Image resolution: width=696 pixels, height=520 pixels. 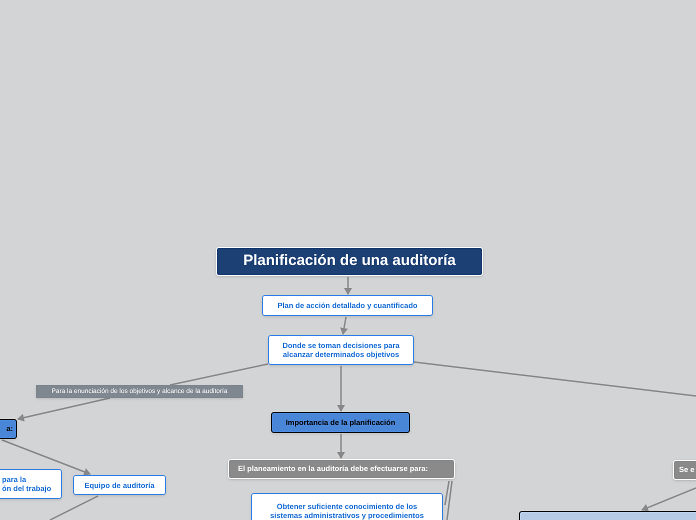 What do you see at coordinates (349, 261) in the screenshot?
I see `topic-node: Planificación de una auditoría` at bounding box center [349, 261].